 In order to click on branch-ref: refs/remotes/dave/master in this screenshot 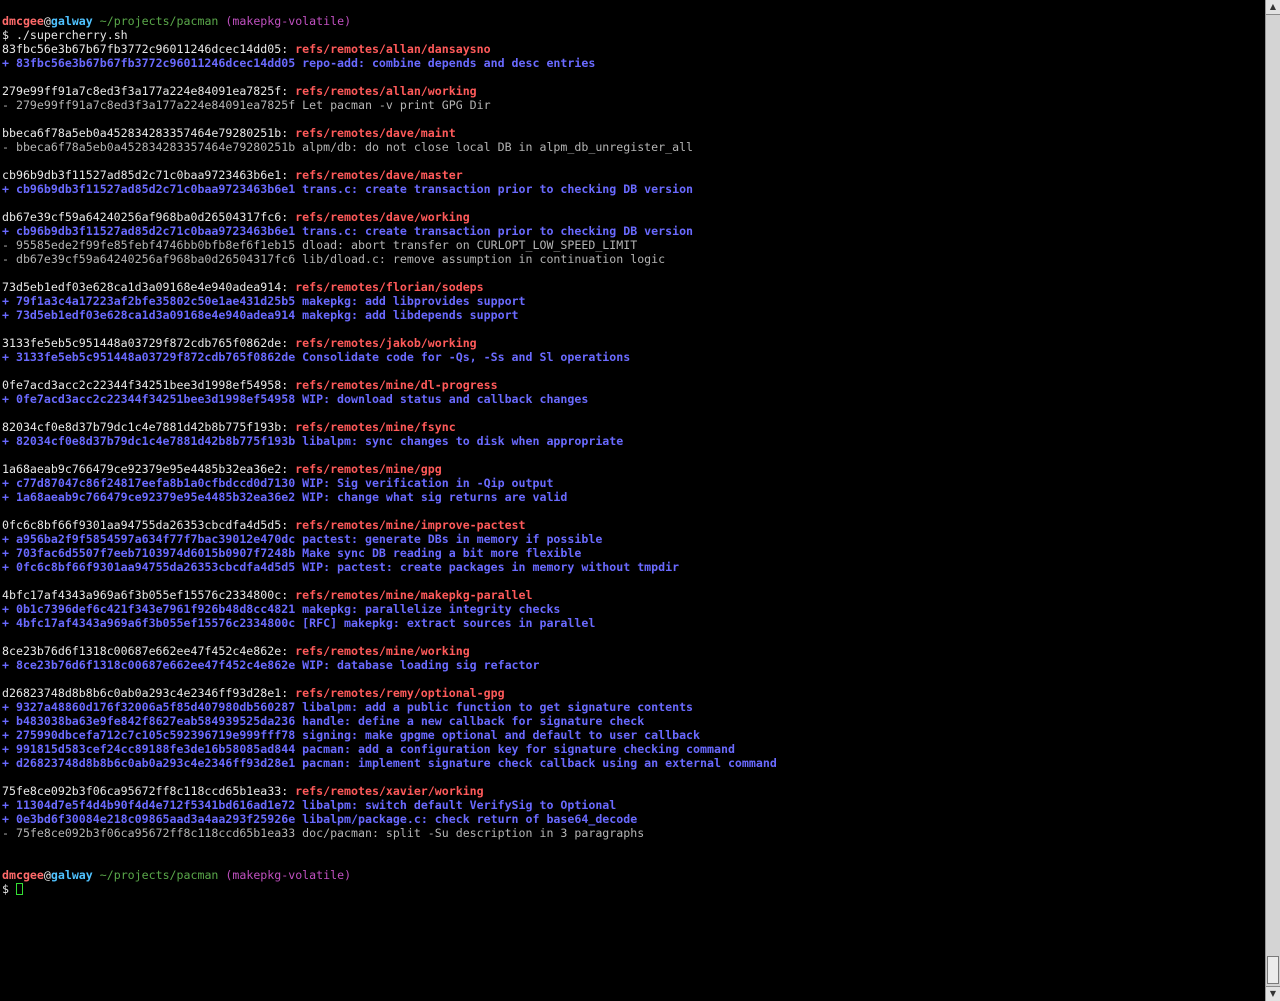, I will do `click(379, 175)`.